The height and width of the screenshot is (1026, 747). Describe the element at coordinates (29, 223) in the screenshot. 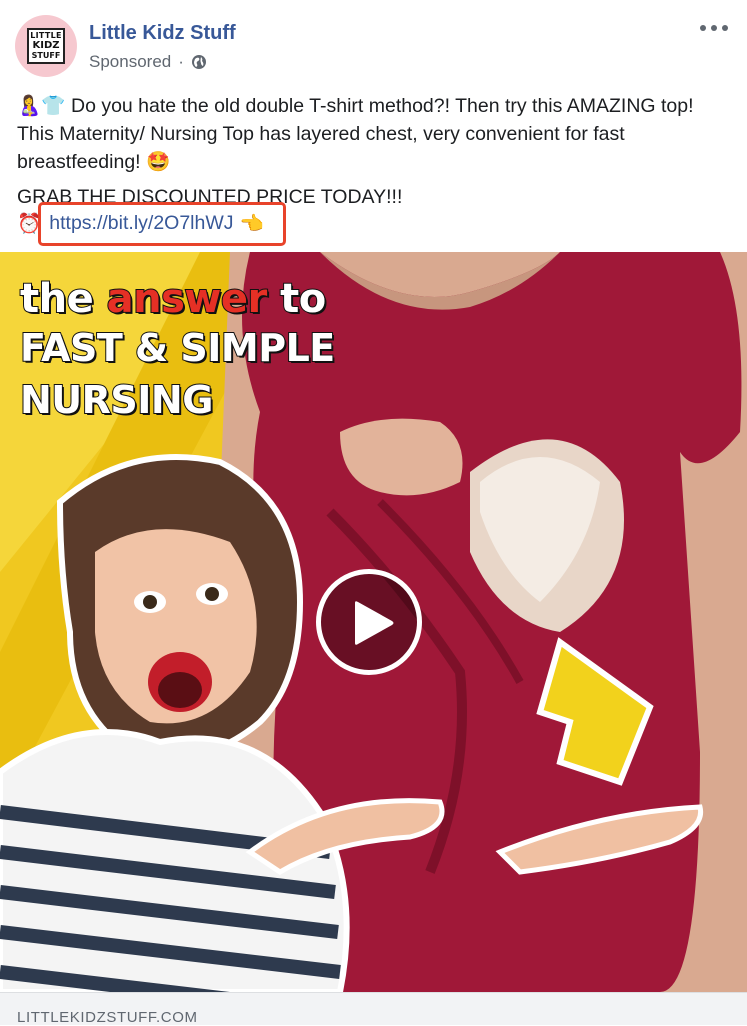

I see `clock-emoji: ⏰` at that location.